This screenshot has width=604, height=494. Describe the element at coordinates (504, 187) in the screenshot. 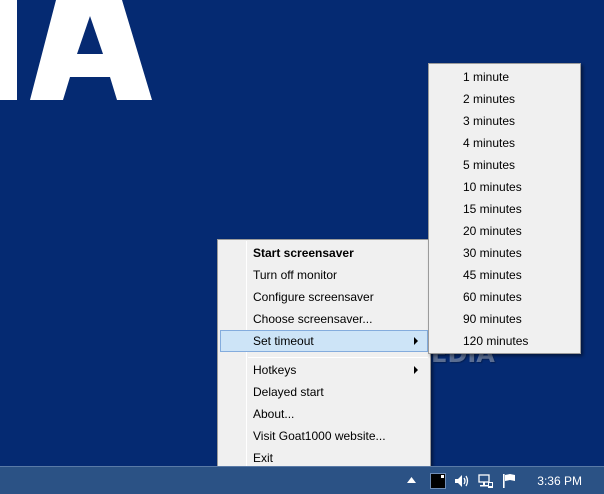

I see `timeout-option-10-minutes: 10 minutes` at that location.